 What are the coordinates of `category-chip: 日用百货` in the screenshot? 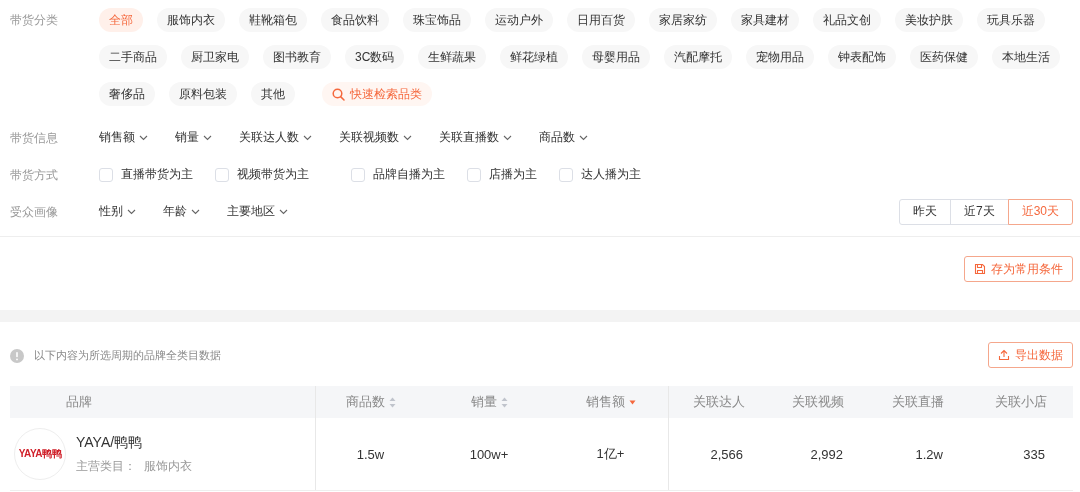 It's located at (601, 20).